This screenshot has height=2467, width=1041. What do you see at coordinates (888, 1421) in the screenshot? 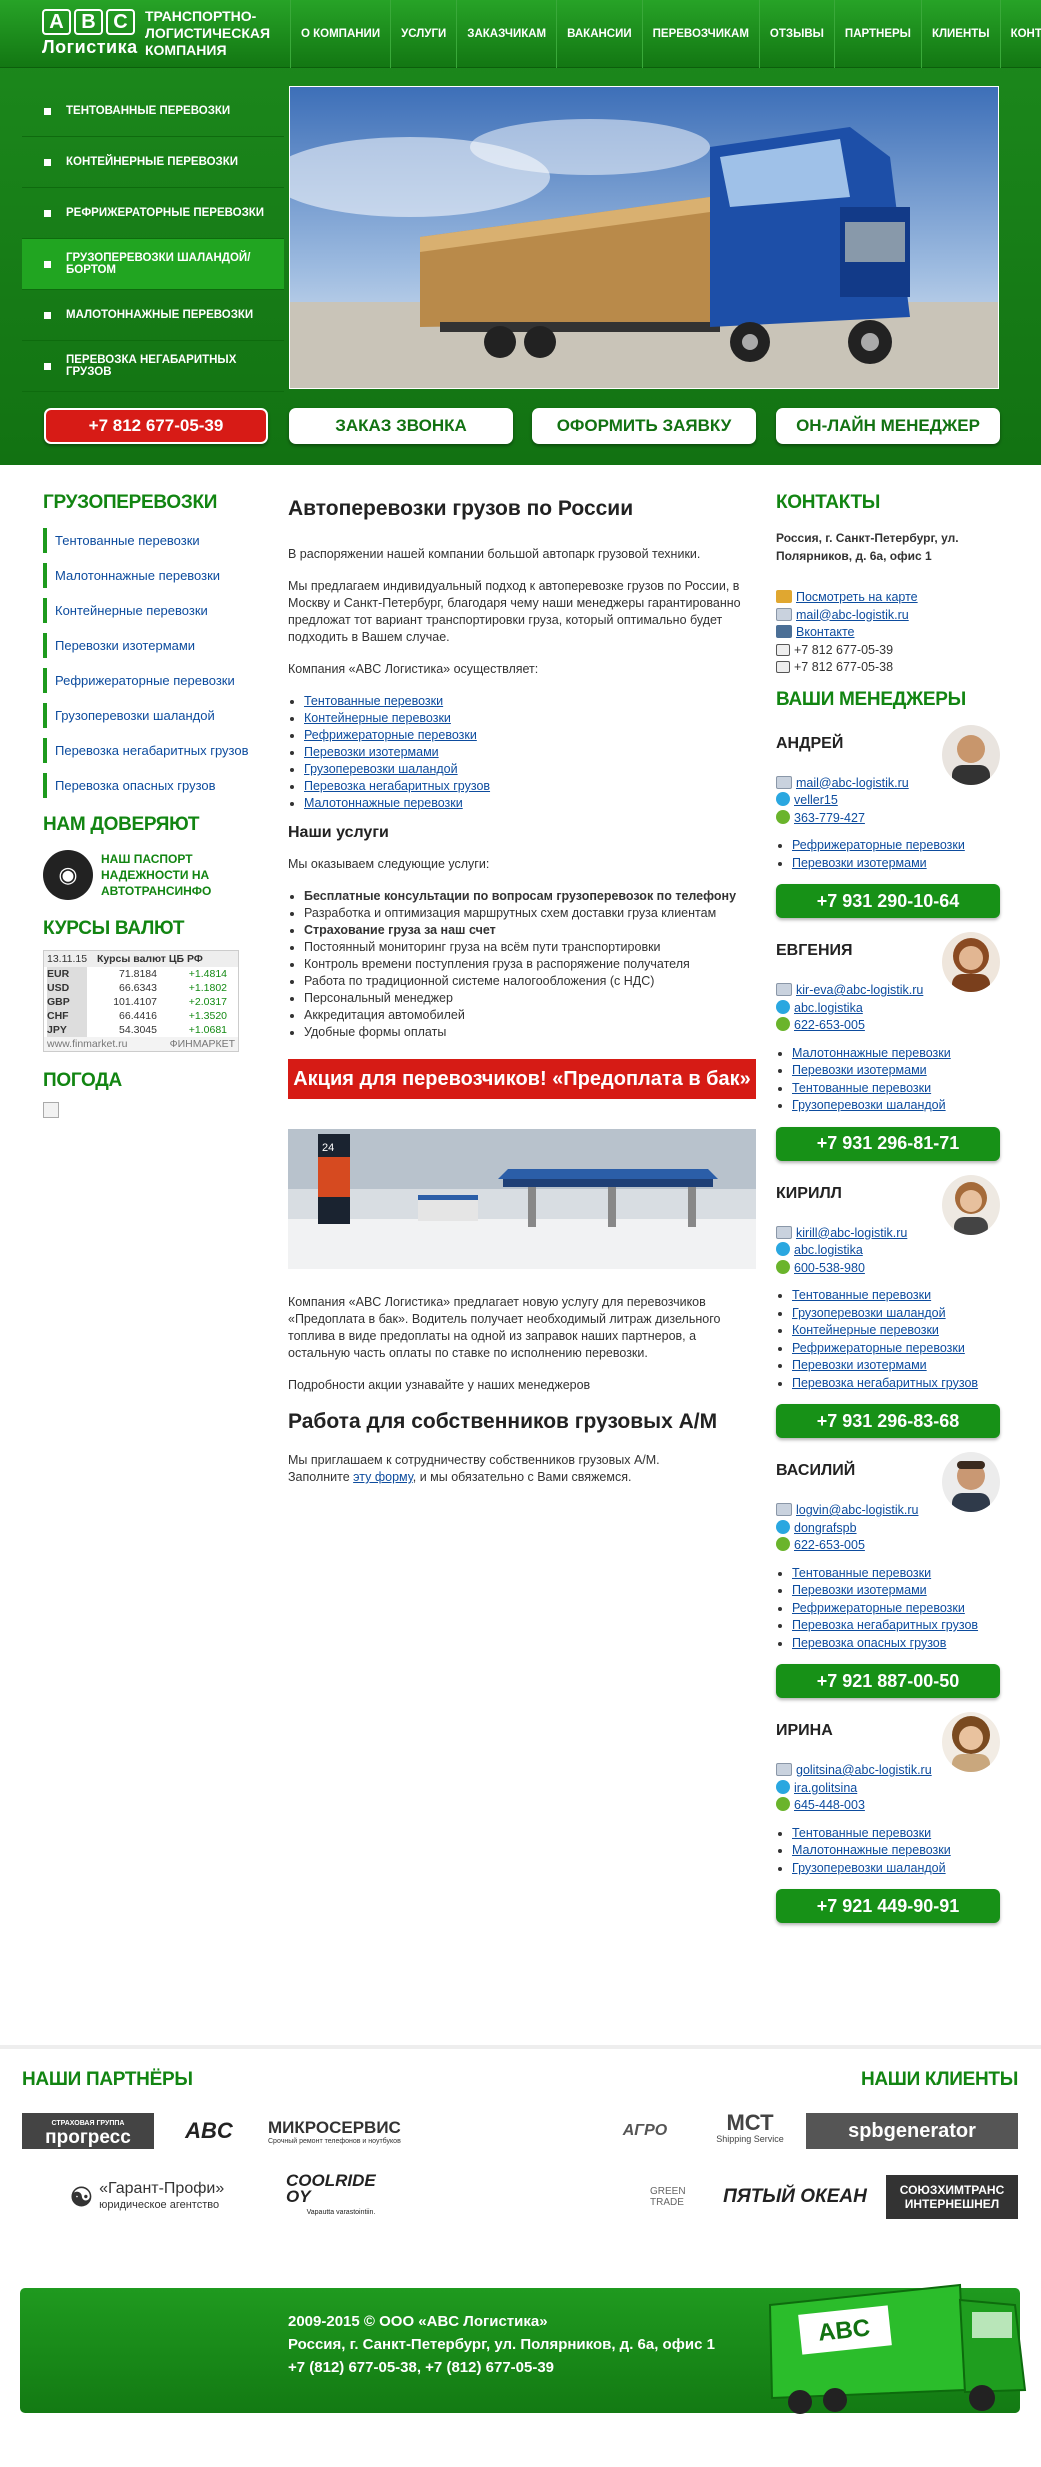
I see `manager-phone-button: +7 931 296-83-68` at bounding box center [888, 1421].